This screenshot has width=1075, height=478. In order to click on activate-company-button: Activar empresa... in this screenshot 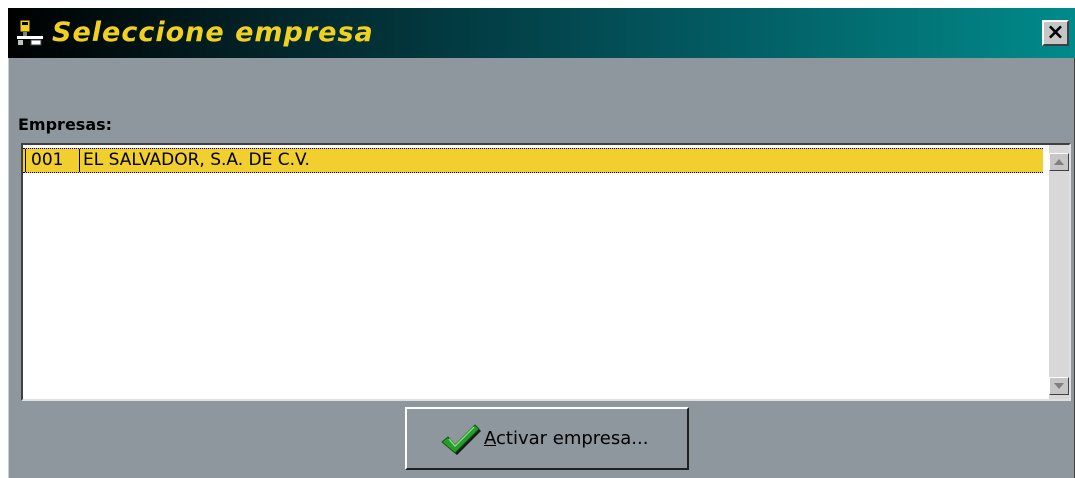, I will do `click(547, 438)`.